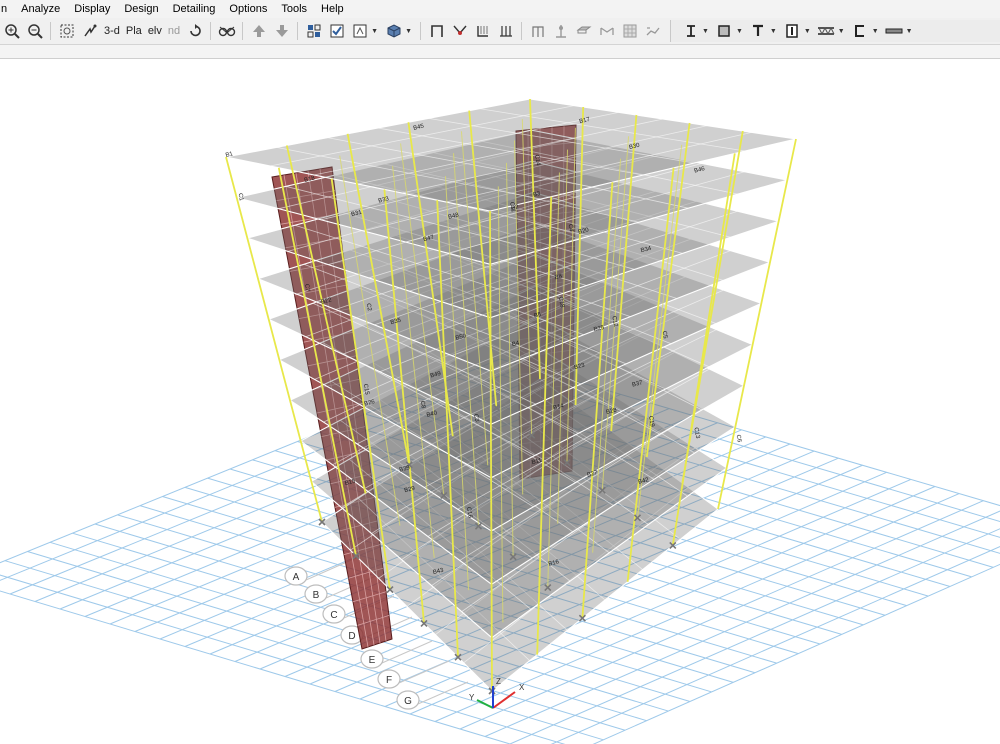  I want to click on menu-item-partial: n, so click(7, 9).